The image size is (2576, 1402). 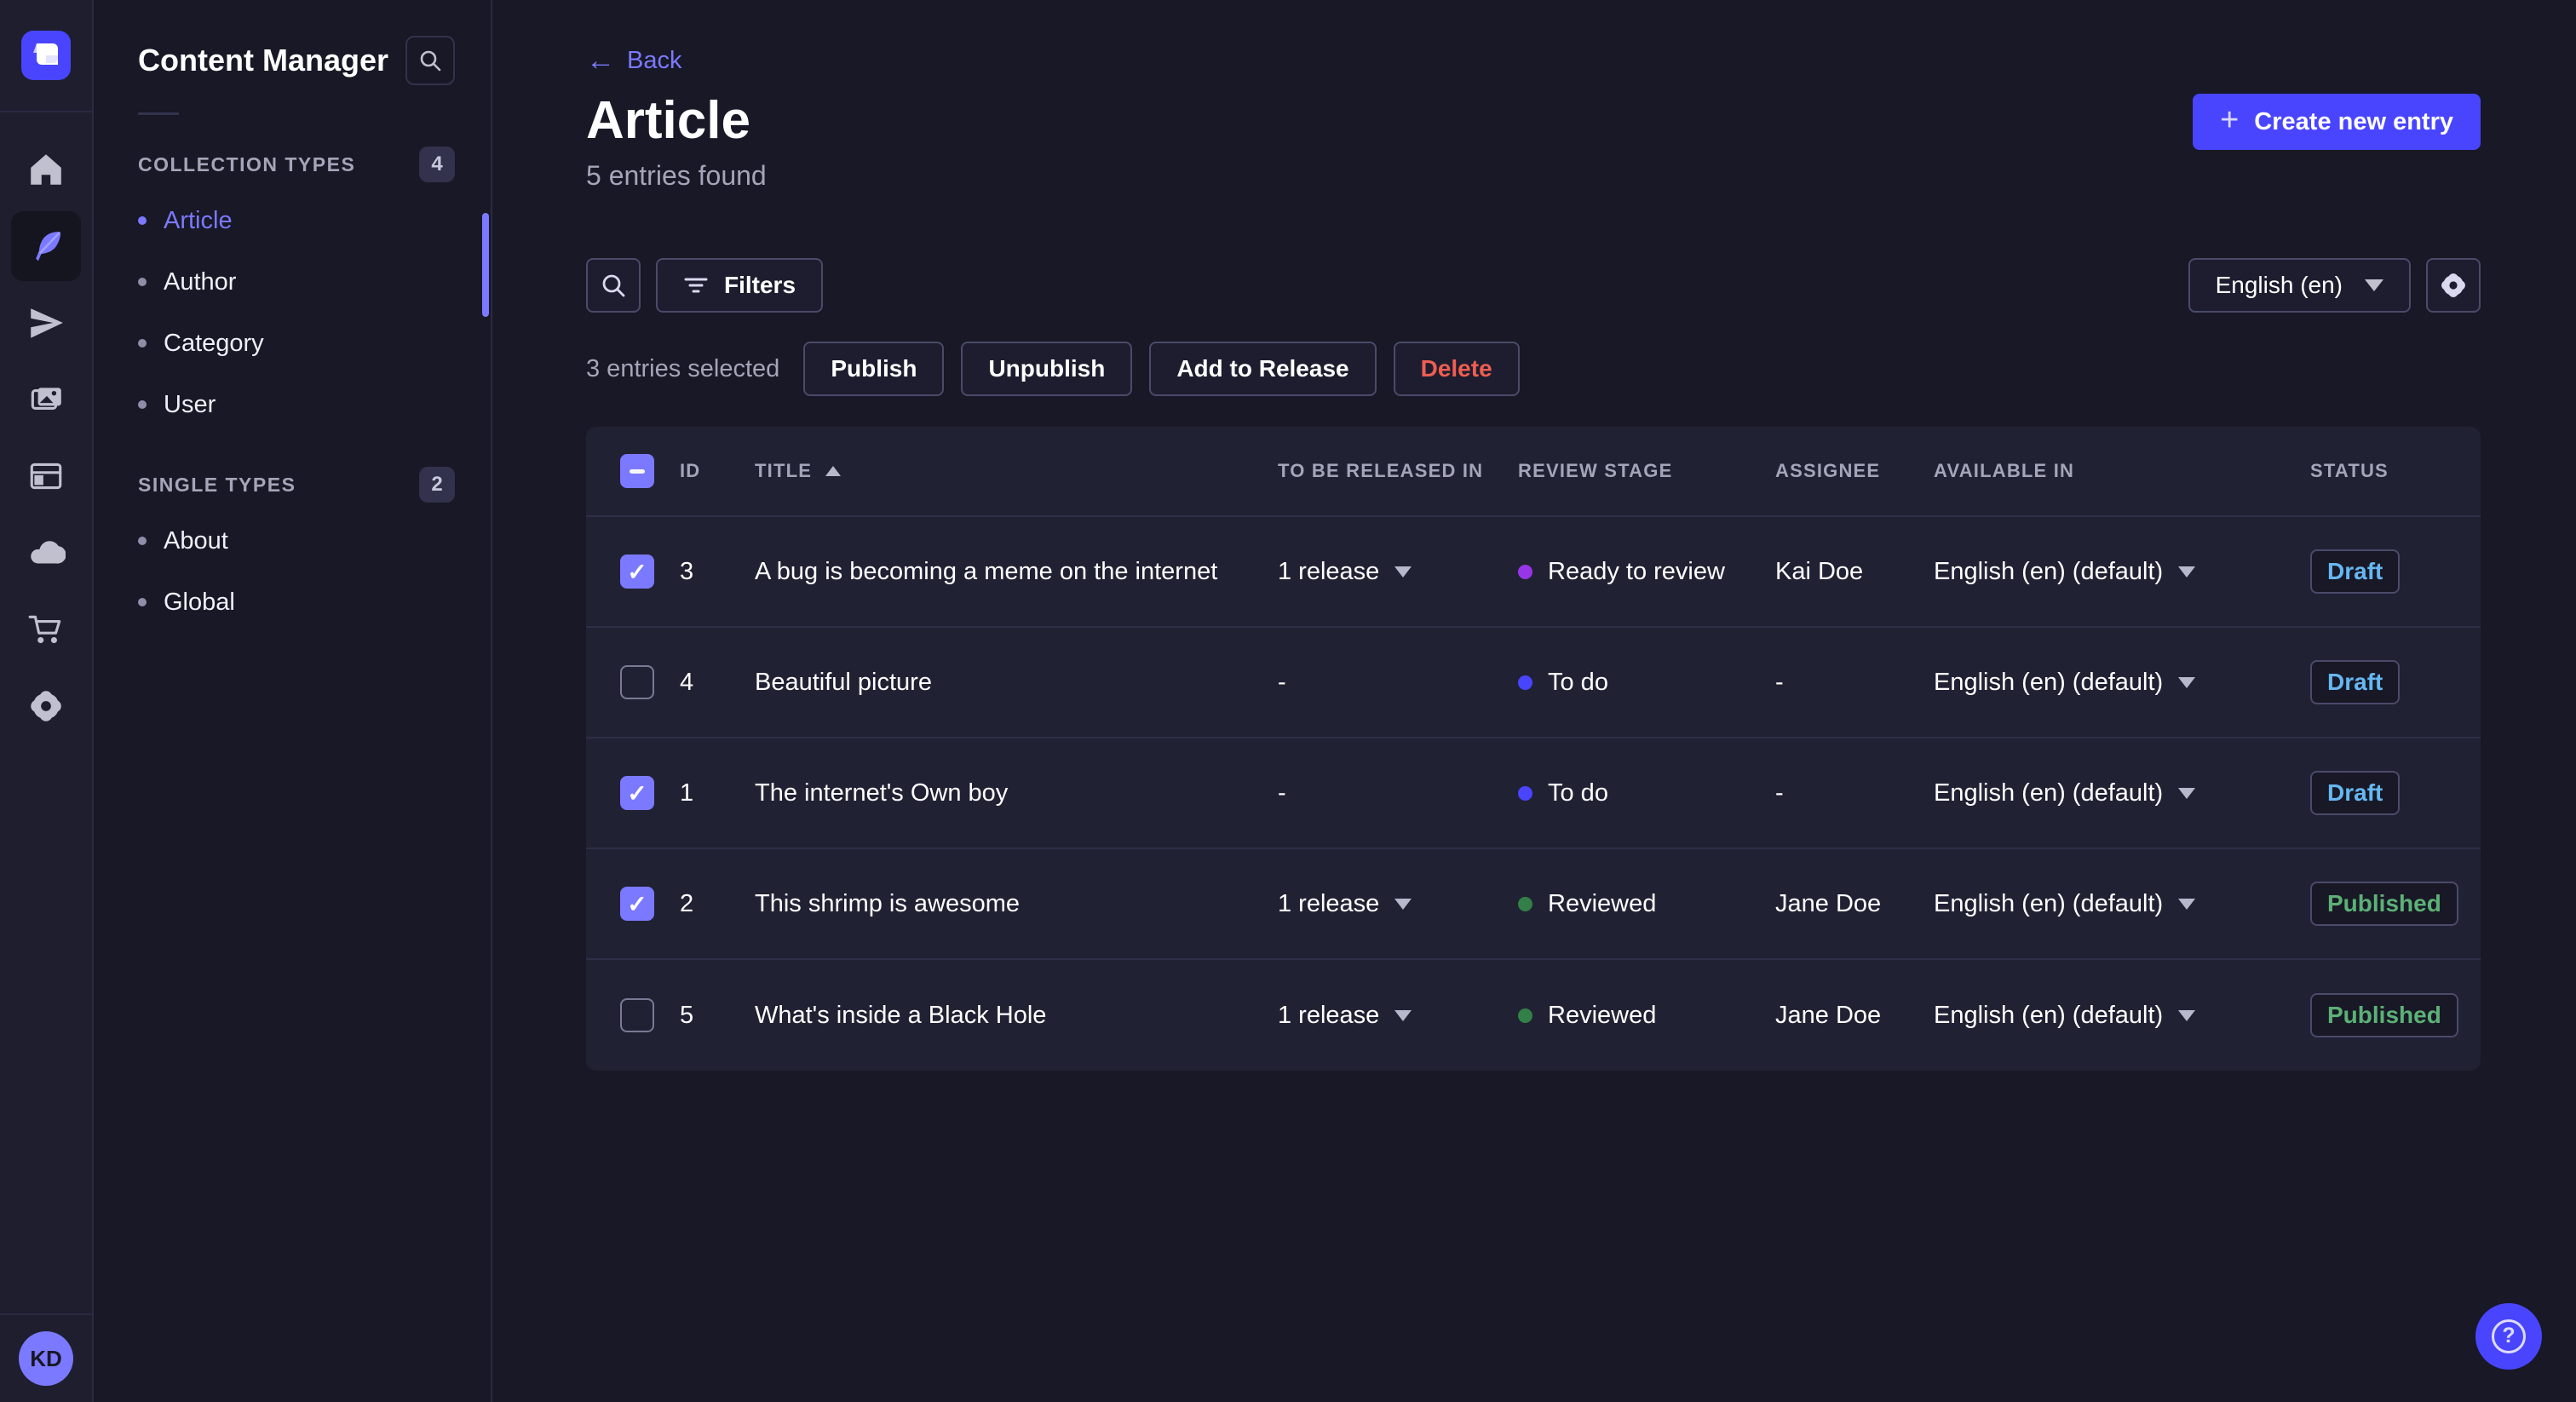 What do you see at coordinates (637, 471) in the screenshot?
I see `select-all-checkbox` at bounding box center [637, 471].